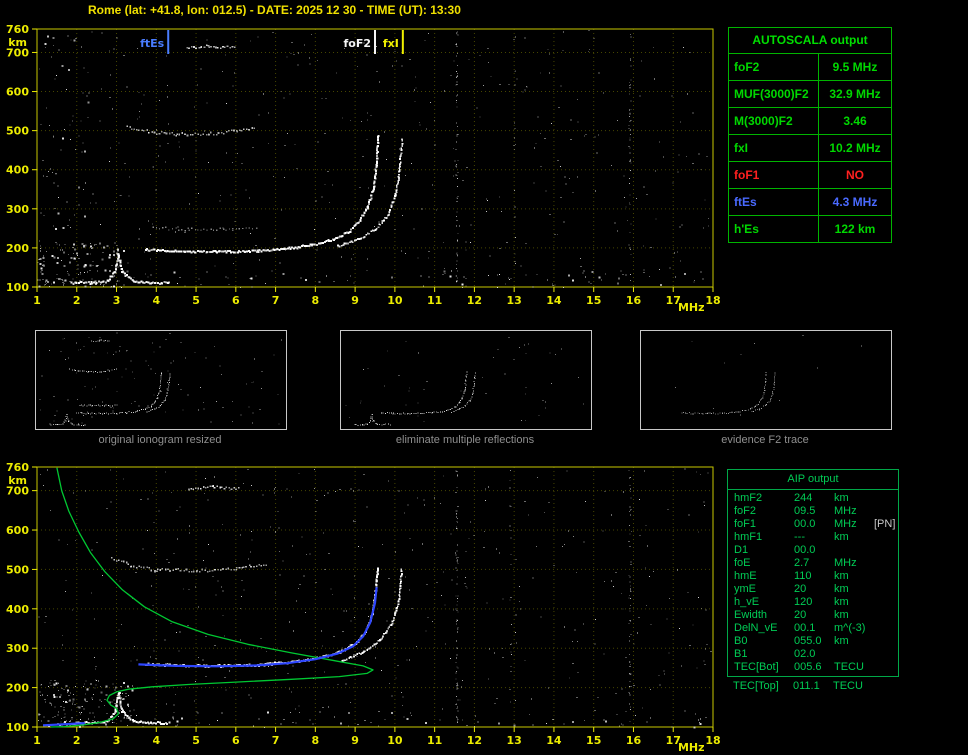 The height and width of the screenshot is (755, 968). I want to click on y-tick-label: 200, so click(17, 688).